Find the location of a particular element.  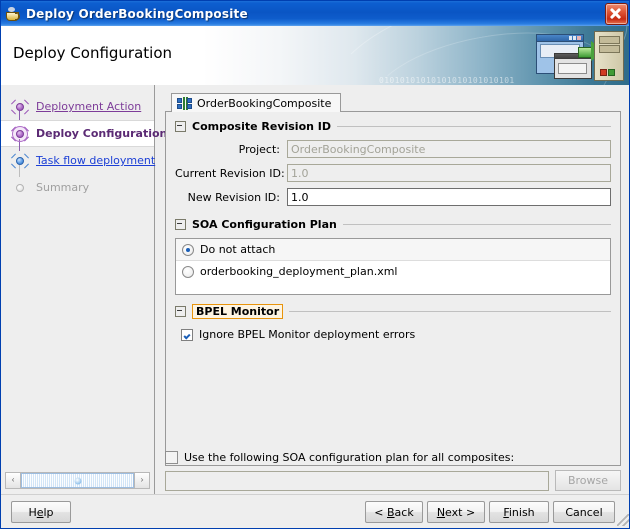

help-button-label: Help is located at coordinates (41, 512).